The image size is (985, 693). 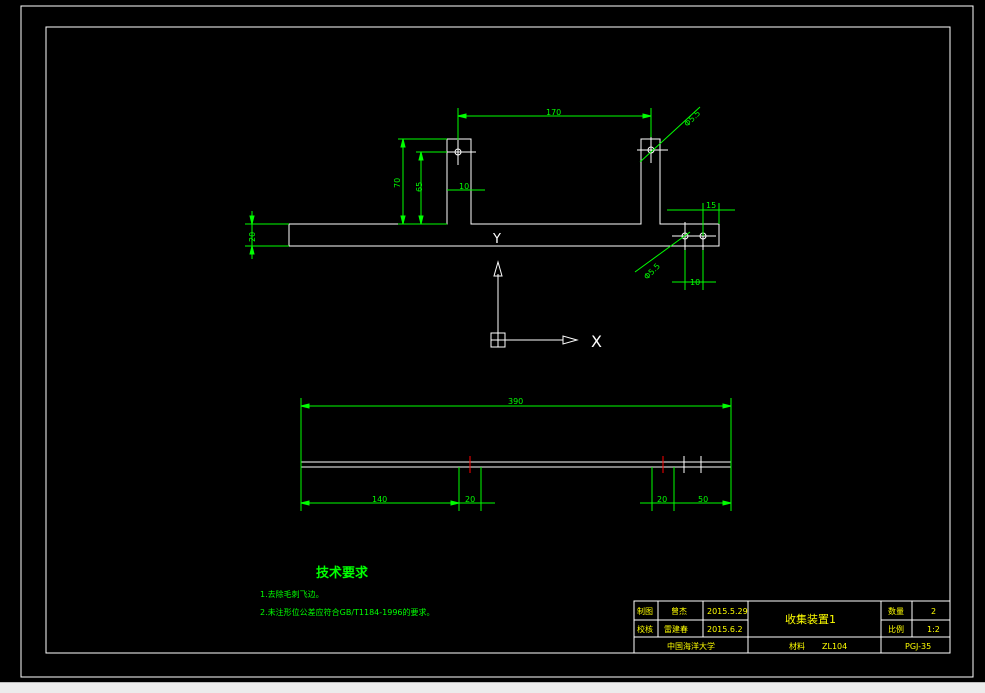 What do you see at coordinates (252, 237) in the screenshot?
I see `dim-20: 20` at bounding box center [252, 237].